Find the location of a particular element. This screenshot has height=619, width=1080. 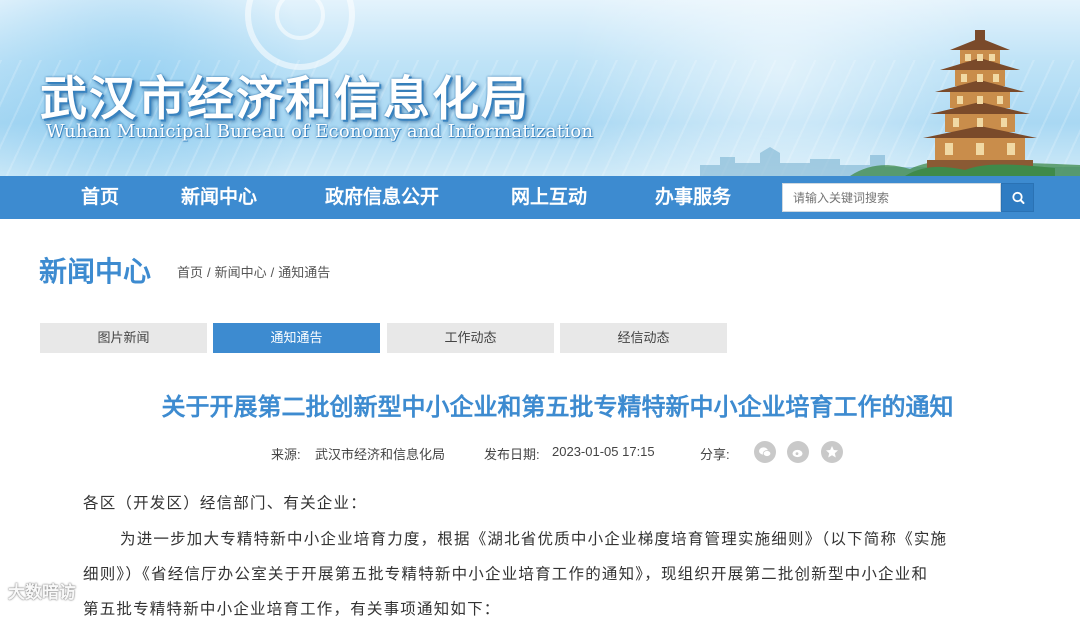

nav-item-home: 首页 is located at coordinates (100, 197).